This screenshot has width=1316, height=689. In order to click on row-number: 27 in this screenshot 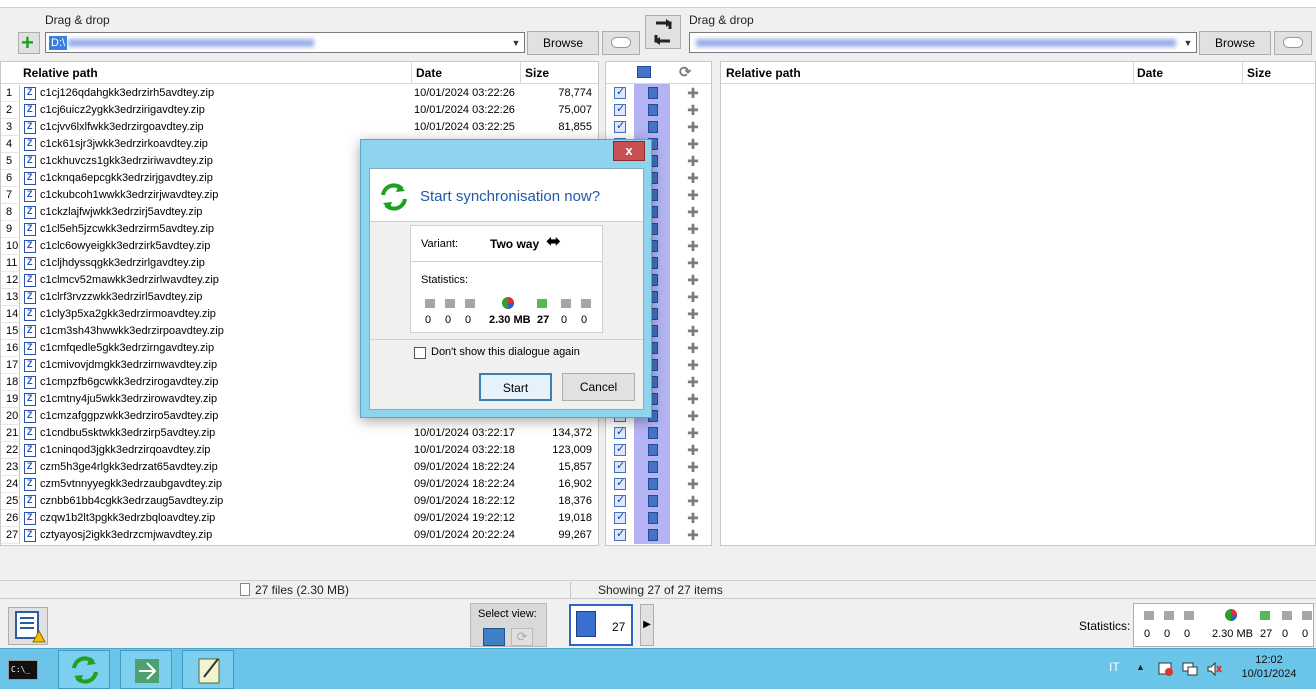, I will do `click(10, 535)`.